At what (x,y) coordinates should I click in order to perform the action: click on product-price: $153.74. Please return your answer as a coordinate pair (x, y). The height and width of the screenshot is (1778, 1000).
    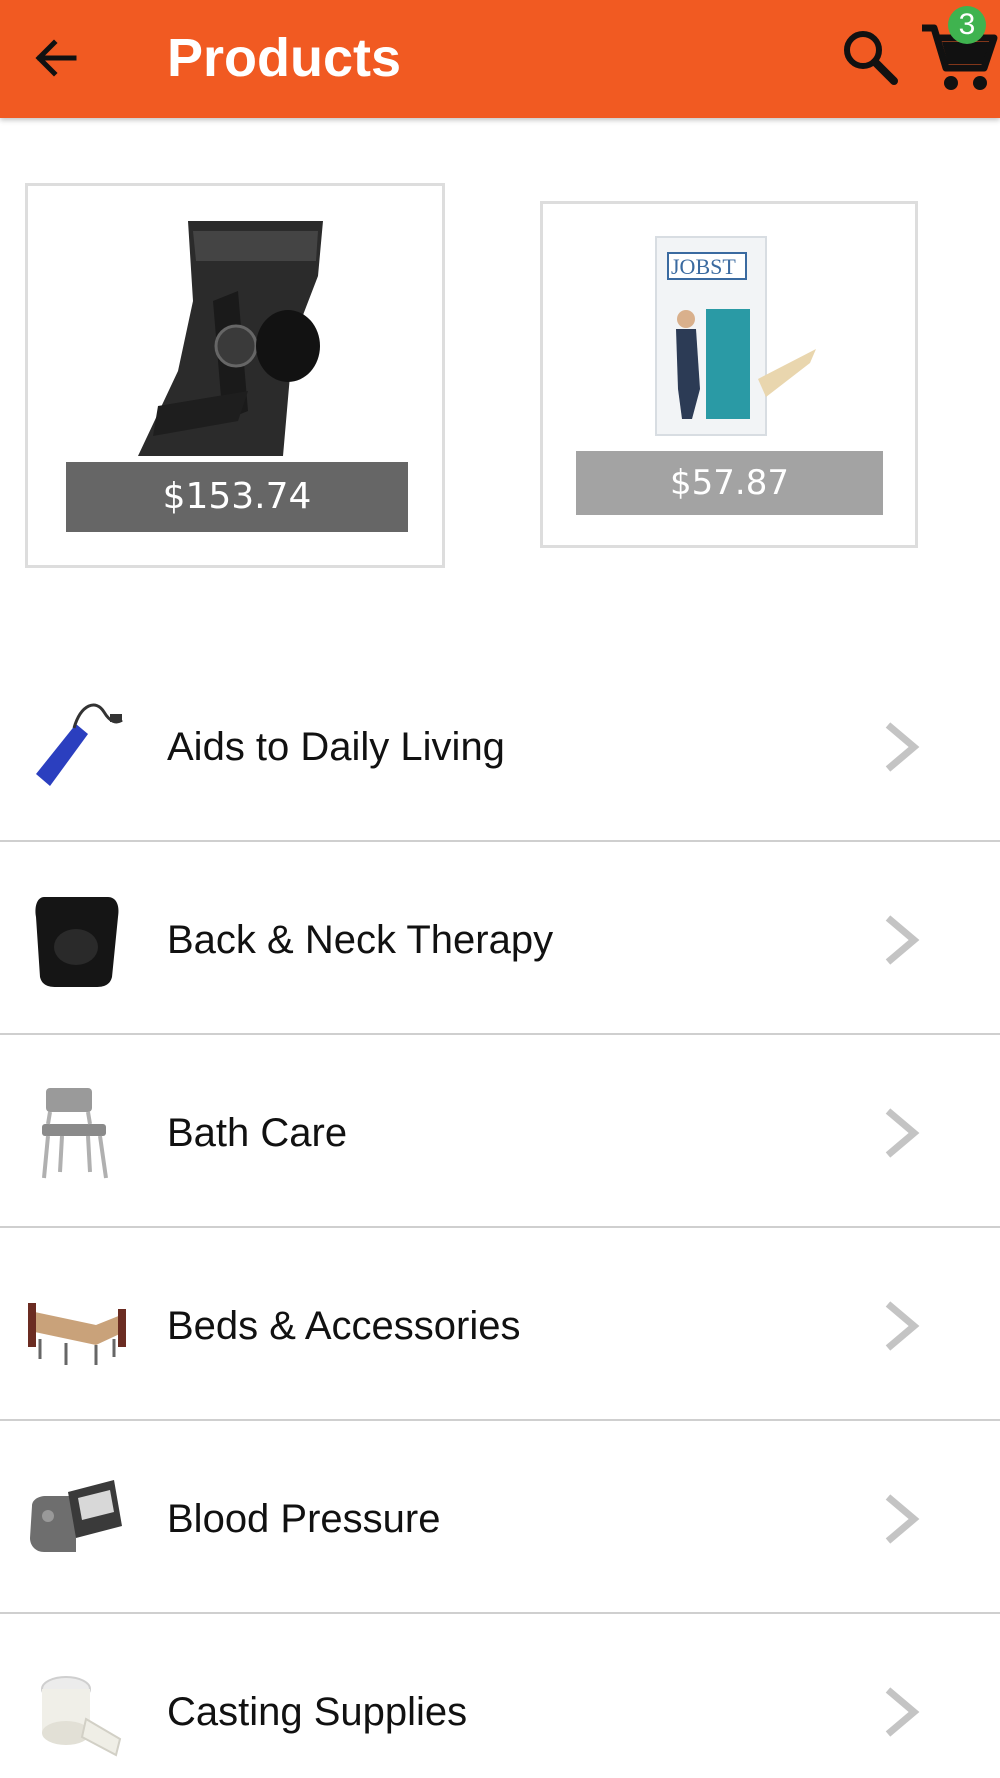
    Looking at the image, I should click on (237, 497).